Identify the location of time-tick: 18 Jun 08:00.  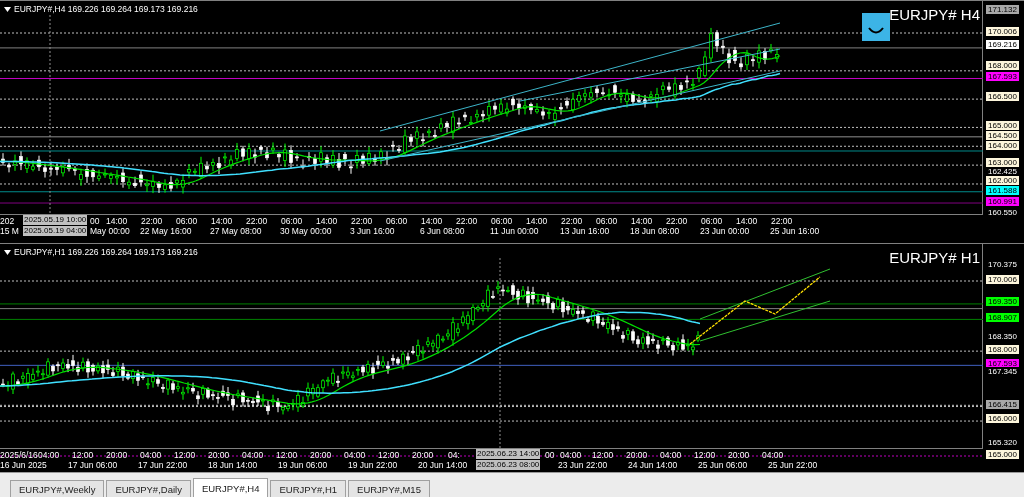
(655, 231).